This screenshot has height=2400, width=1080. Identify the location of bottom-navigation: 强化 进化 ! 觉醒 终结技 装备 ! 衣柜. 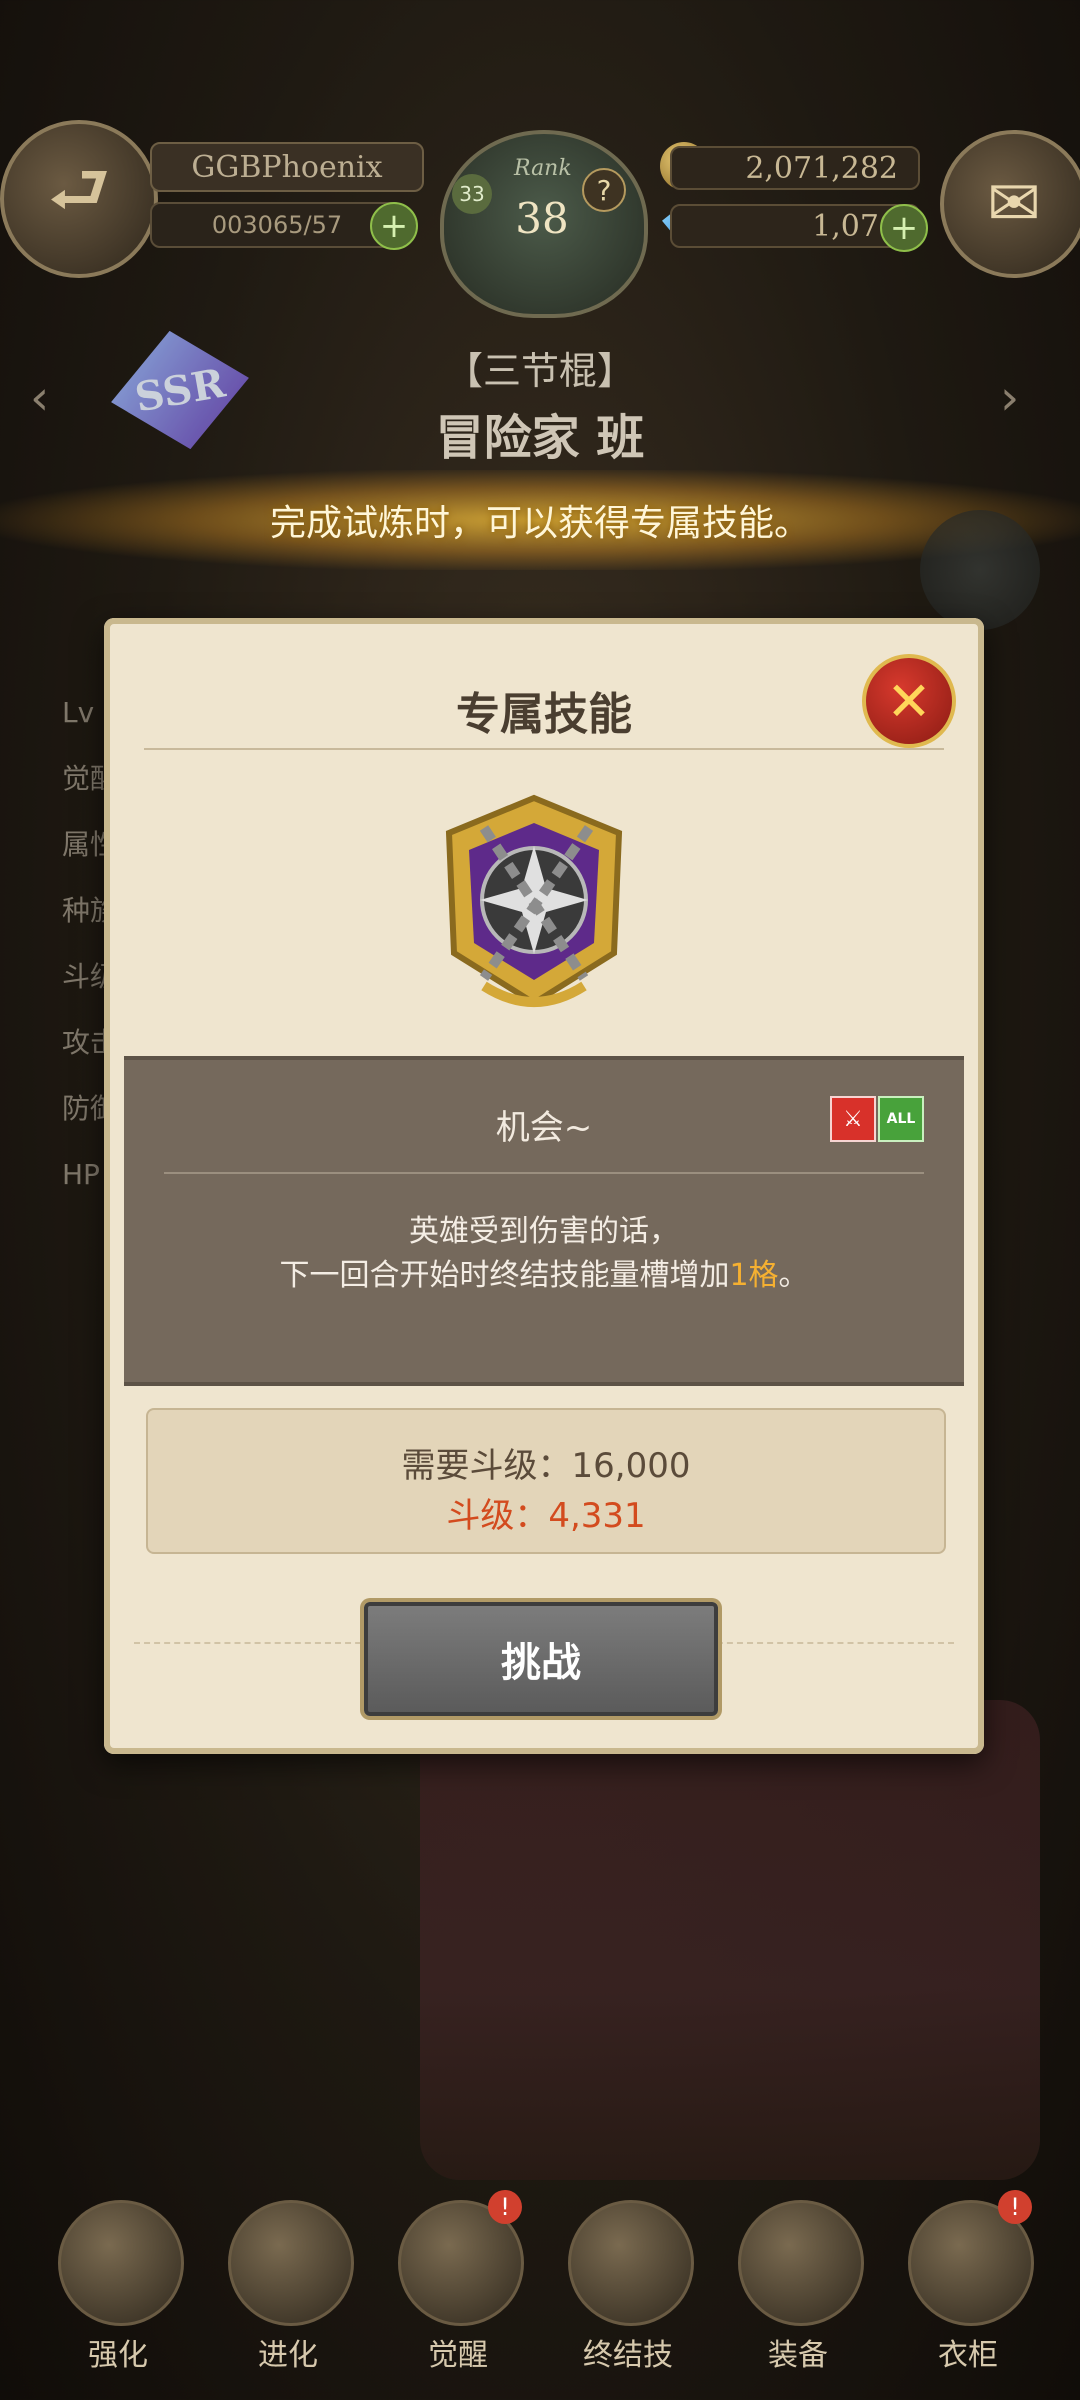
(540, 2290).